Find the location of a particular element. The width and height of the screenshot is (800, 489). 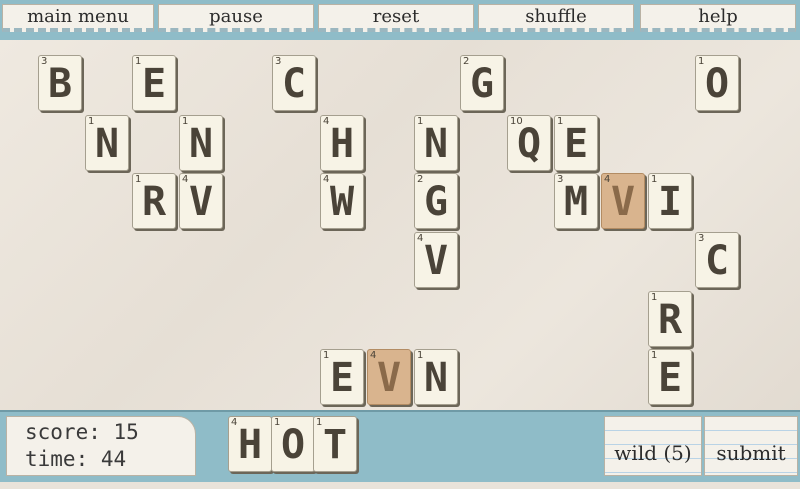

letter-tile: 10 Q is located at coordinates (529, 143).